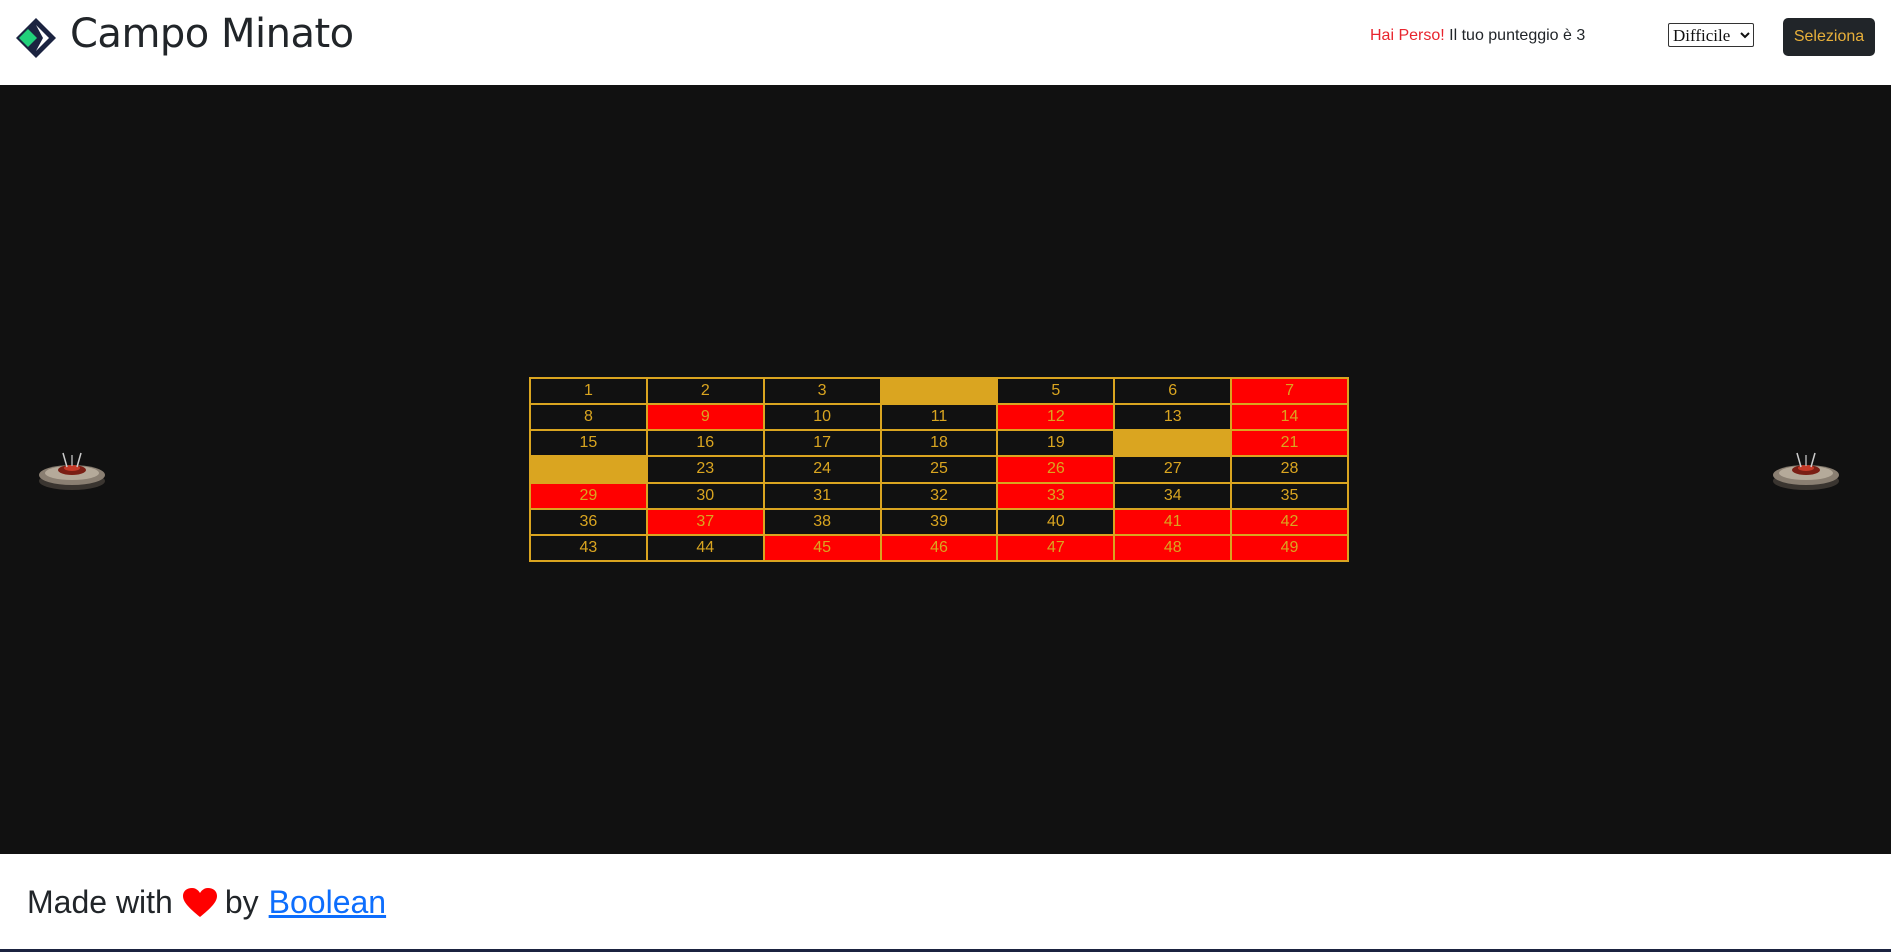 The image size is (1891, 952). What do you see at coordinates (100, 902) in the screenshot?
I see `footer-made-with: Made with` at bounding box center [100, 902].